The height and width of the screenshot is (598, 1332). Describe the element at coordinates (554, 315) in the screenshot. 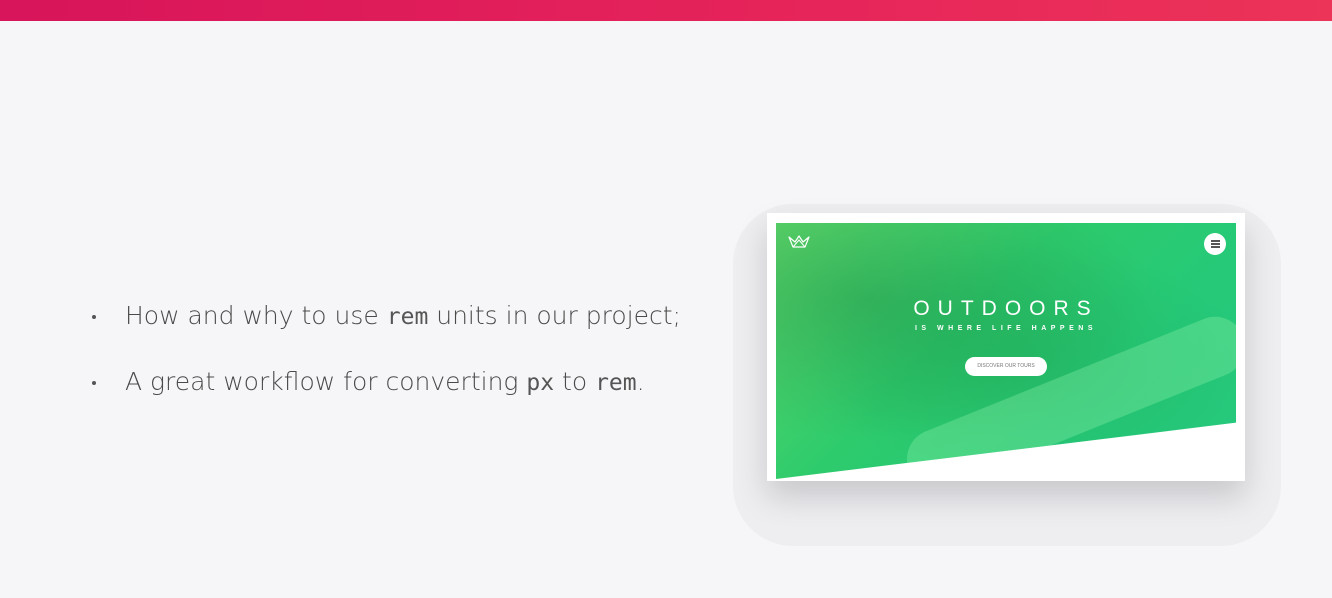

I see `bullet-text: units in our project;` at that location.